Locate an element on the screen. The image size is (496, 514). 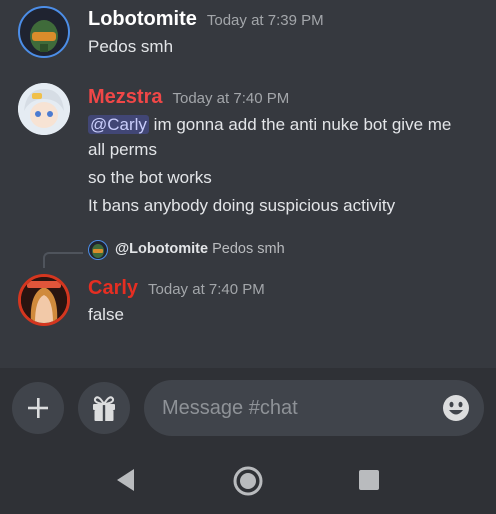
message-placeholder: Message #chat is located at coordinates (230, 408).